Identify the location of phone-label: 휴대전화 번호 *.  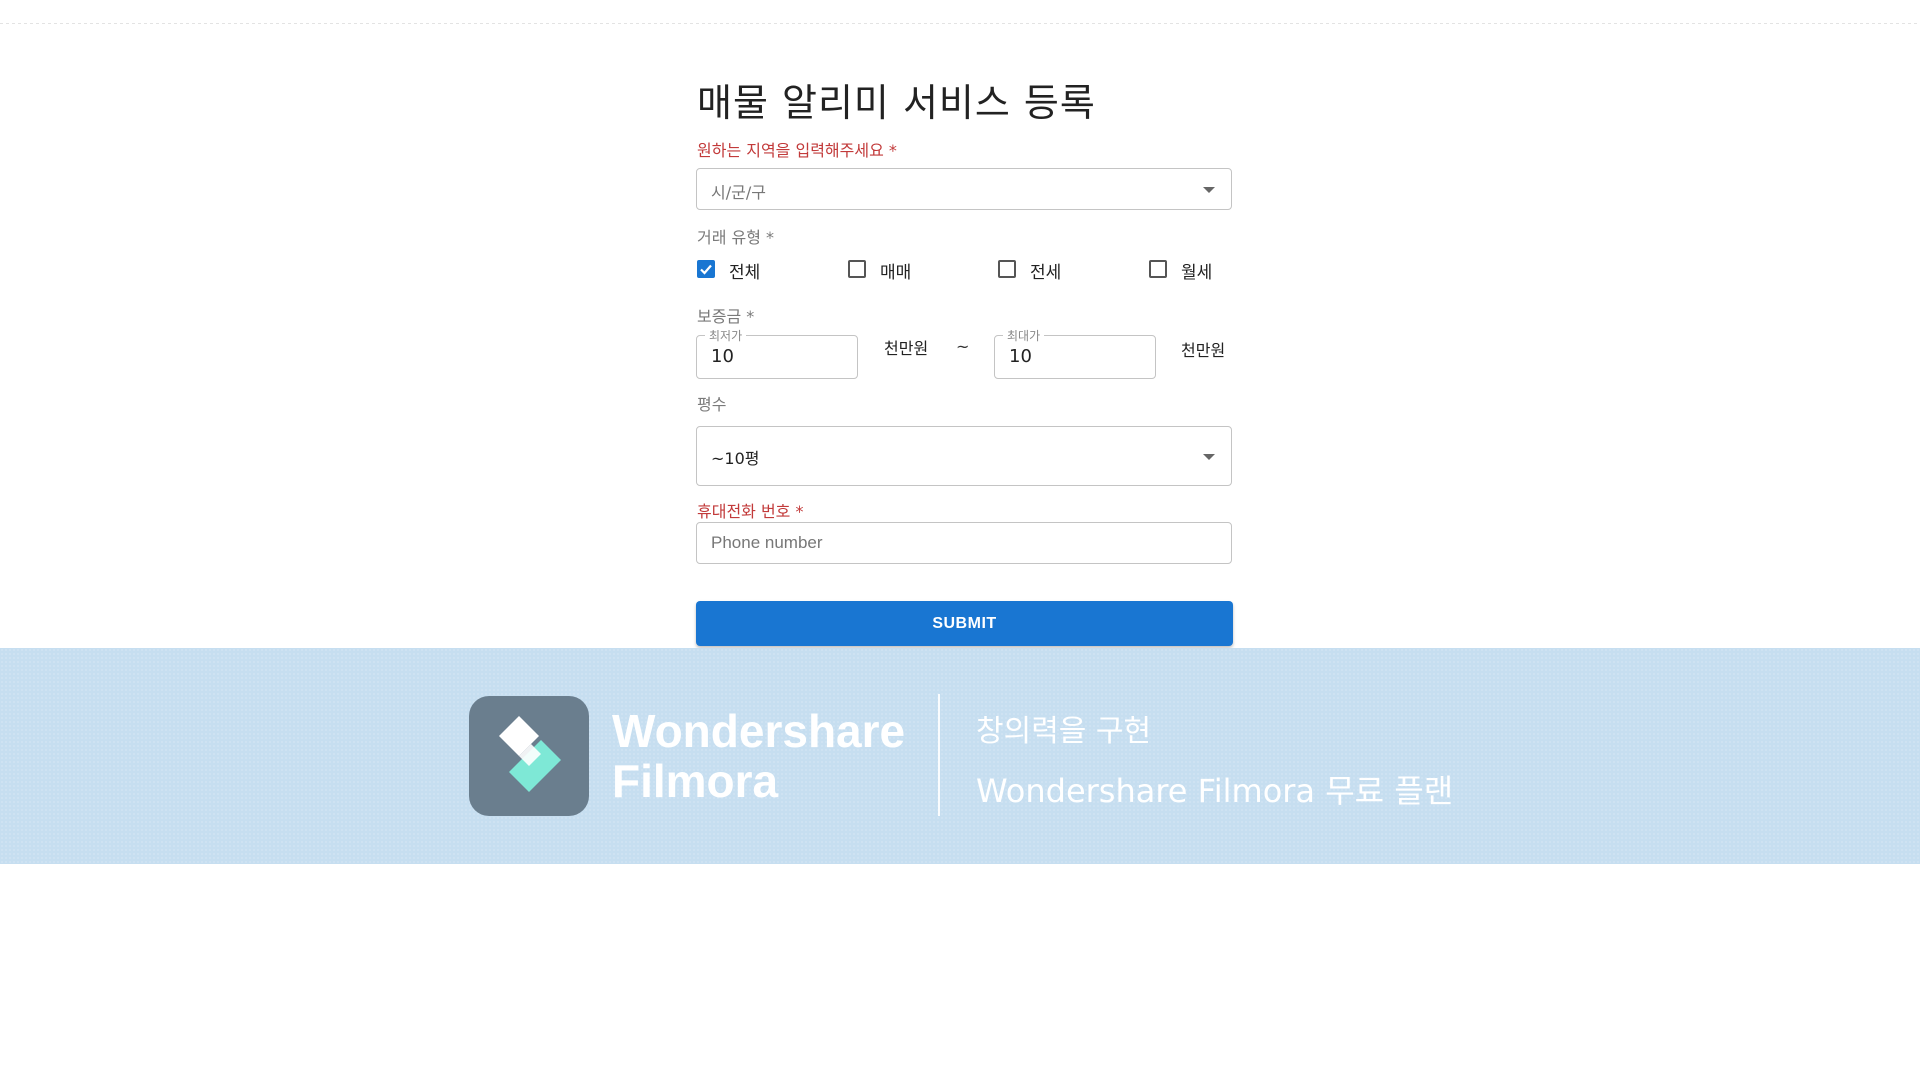
(750, 511).